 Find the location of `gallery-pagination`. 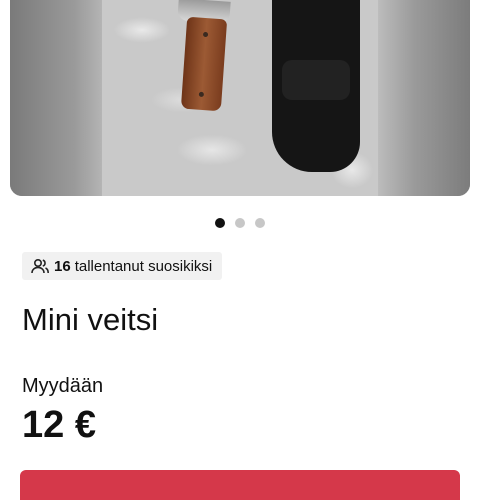

gallery-pagination is located at coordinates (240, 223).